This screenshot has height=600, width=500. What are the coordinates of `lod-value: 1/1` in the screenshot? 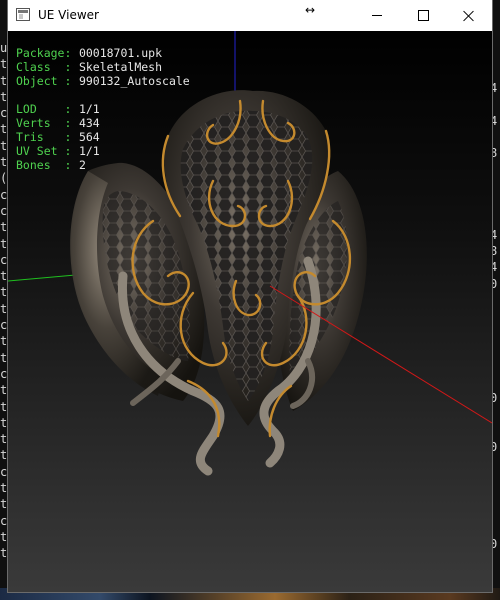 It's located at (89, 109).